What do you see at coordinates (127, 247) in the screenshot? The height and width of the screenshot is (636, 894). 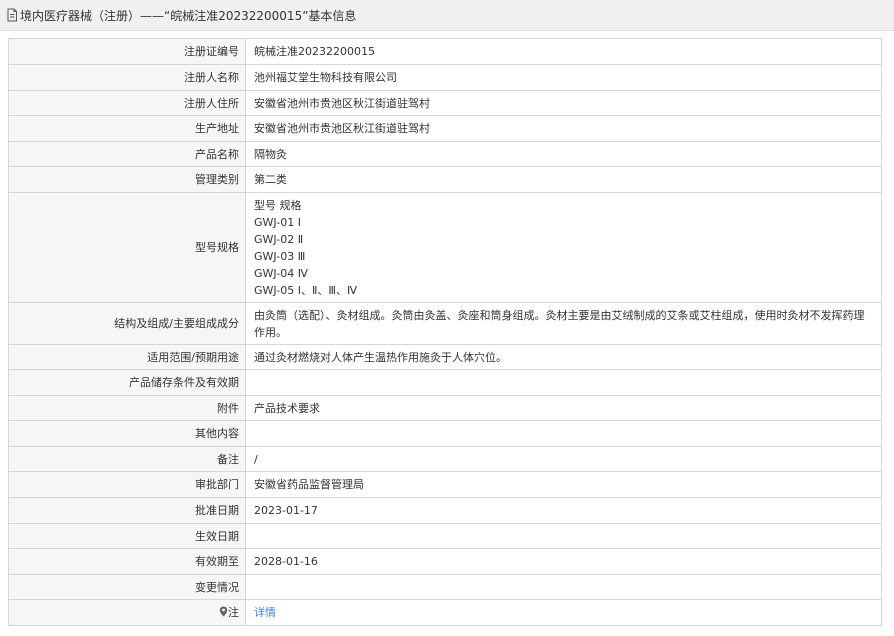 I see `row-label: 型号规格` at bounding box center [127, 247].